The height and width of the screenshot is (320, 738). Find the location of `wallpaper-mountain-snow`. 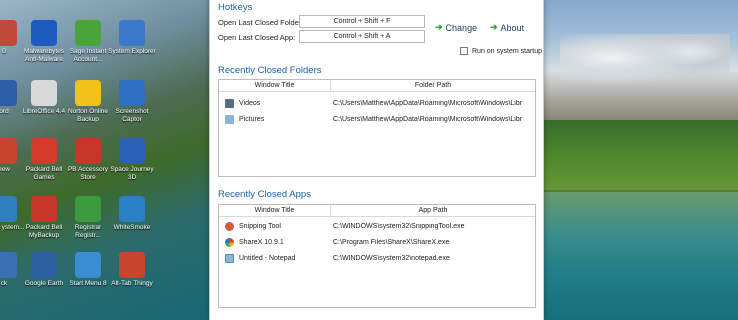

wallpaper-mountain-snow is located at coordinates (645, 64).